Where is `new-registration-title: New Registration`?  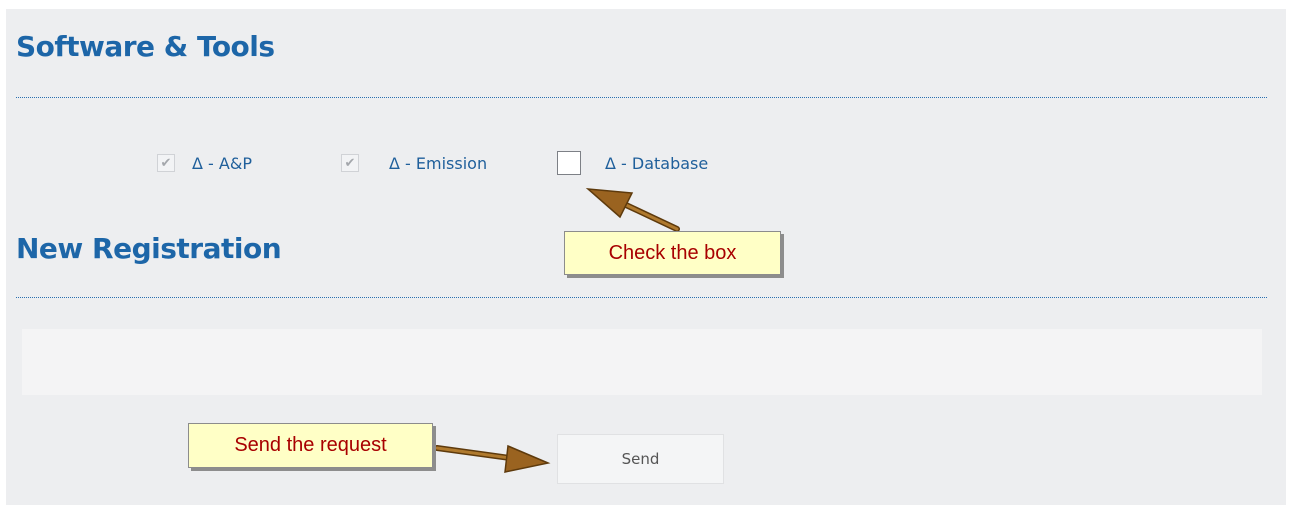
new-registration-title: New Registration is located at coordinates (149, 248).